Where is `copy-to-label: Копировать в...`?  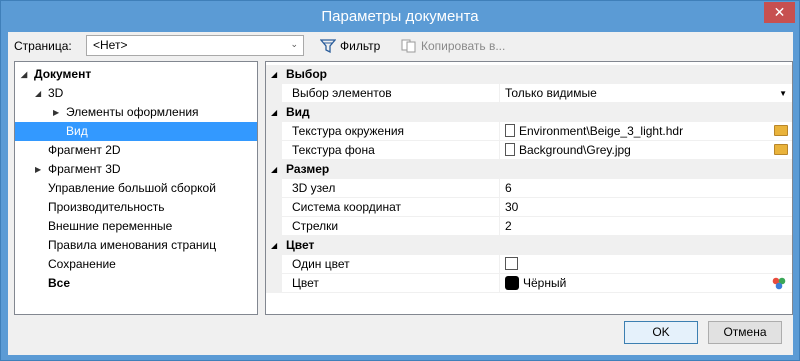
copy-to-label: Копировать в... is located at coordinates (463, 46).